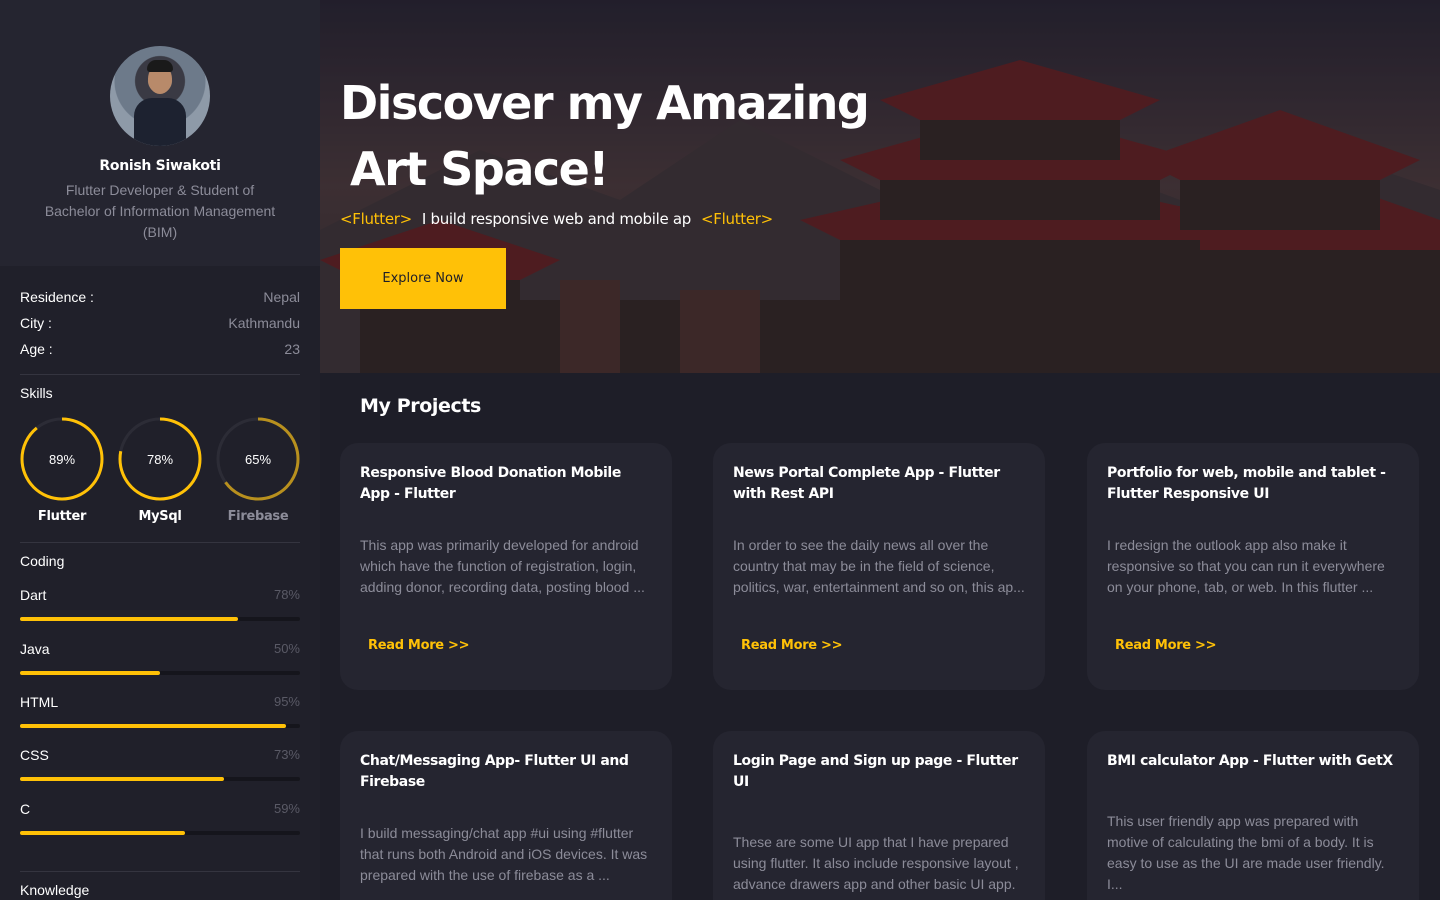 Image resolution: width=1440 pixels, height=900 pixels. Describe the element at coordinates (420, 406) in the screenshot. I see `projects-title: My Projects` at that location.